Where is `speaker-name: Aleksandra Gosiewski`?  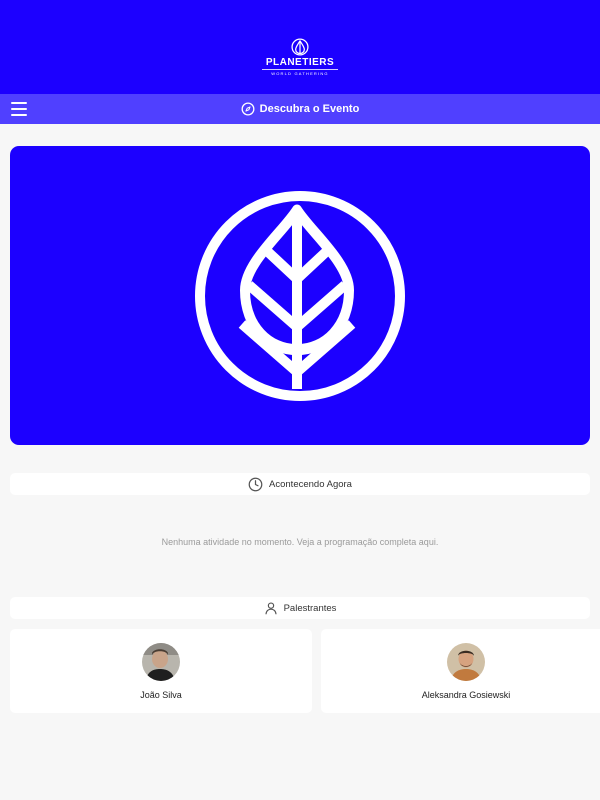
speaker-name: Aleksandra Gosiewski is located at coordinates (466, 695).